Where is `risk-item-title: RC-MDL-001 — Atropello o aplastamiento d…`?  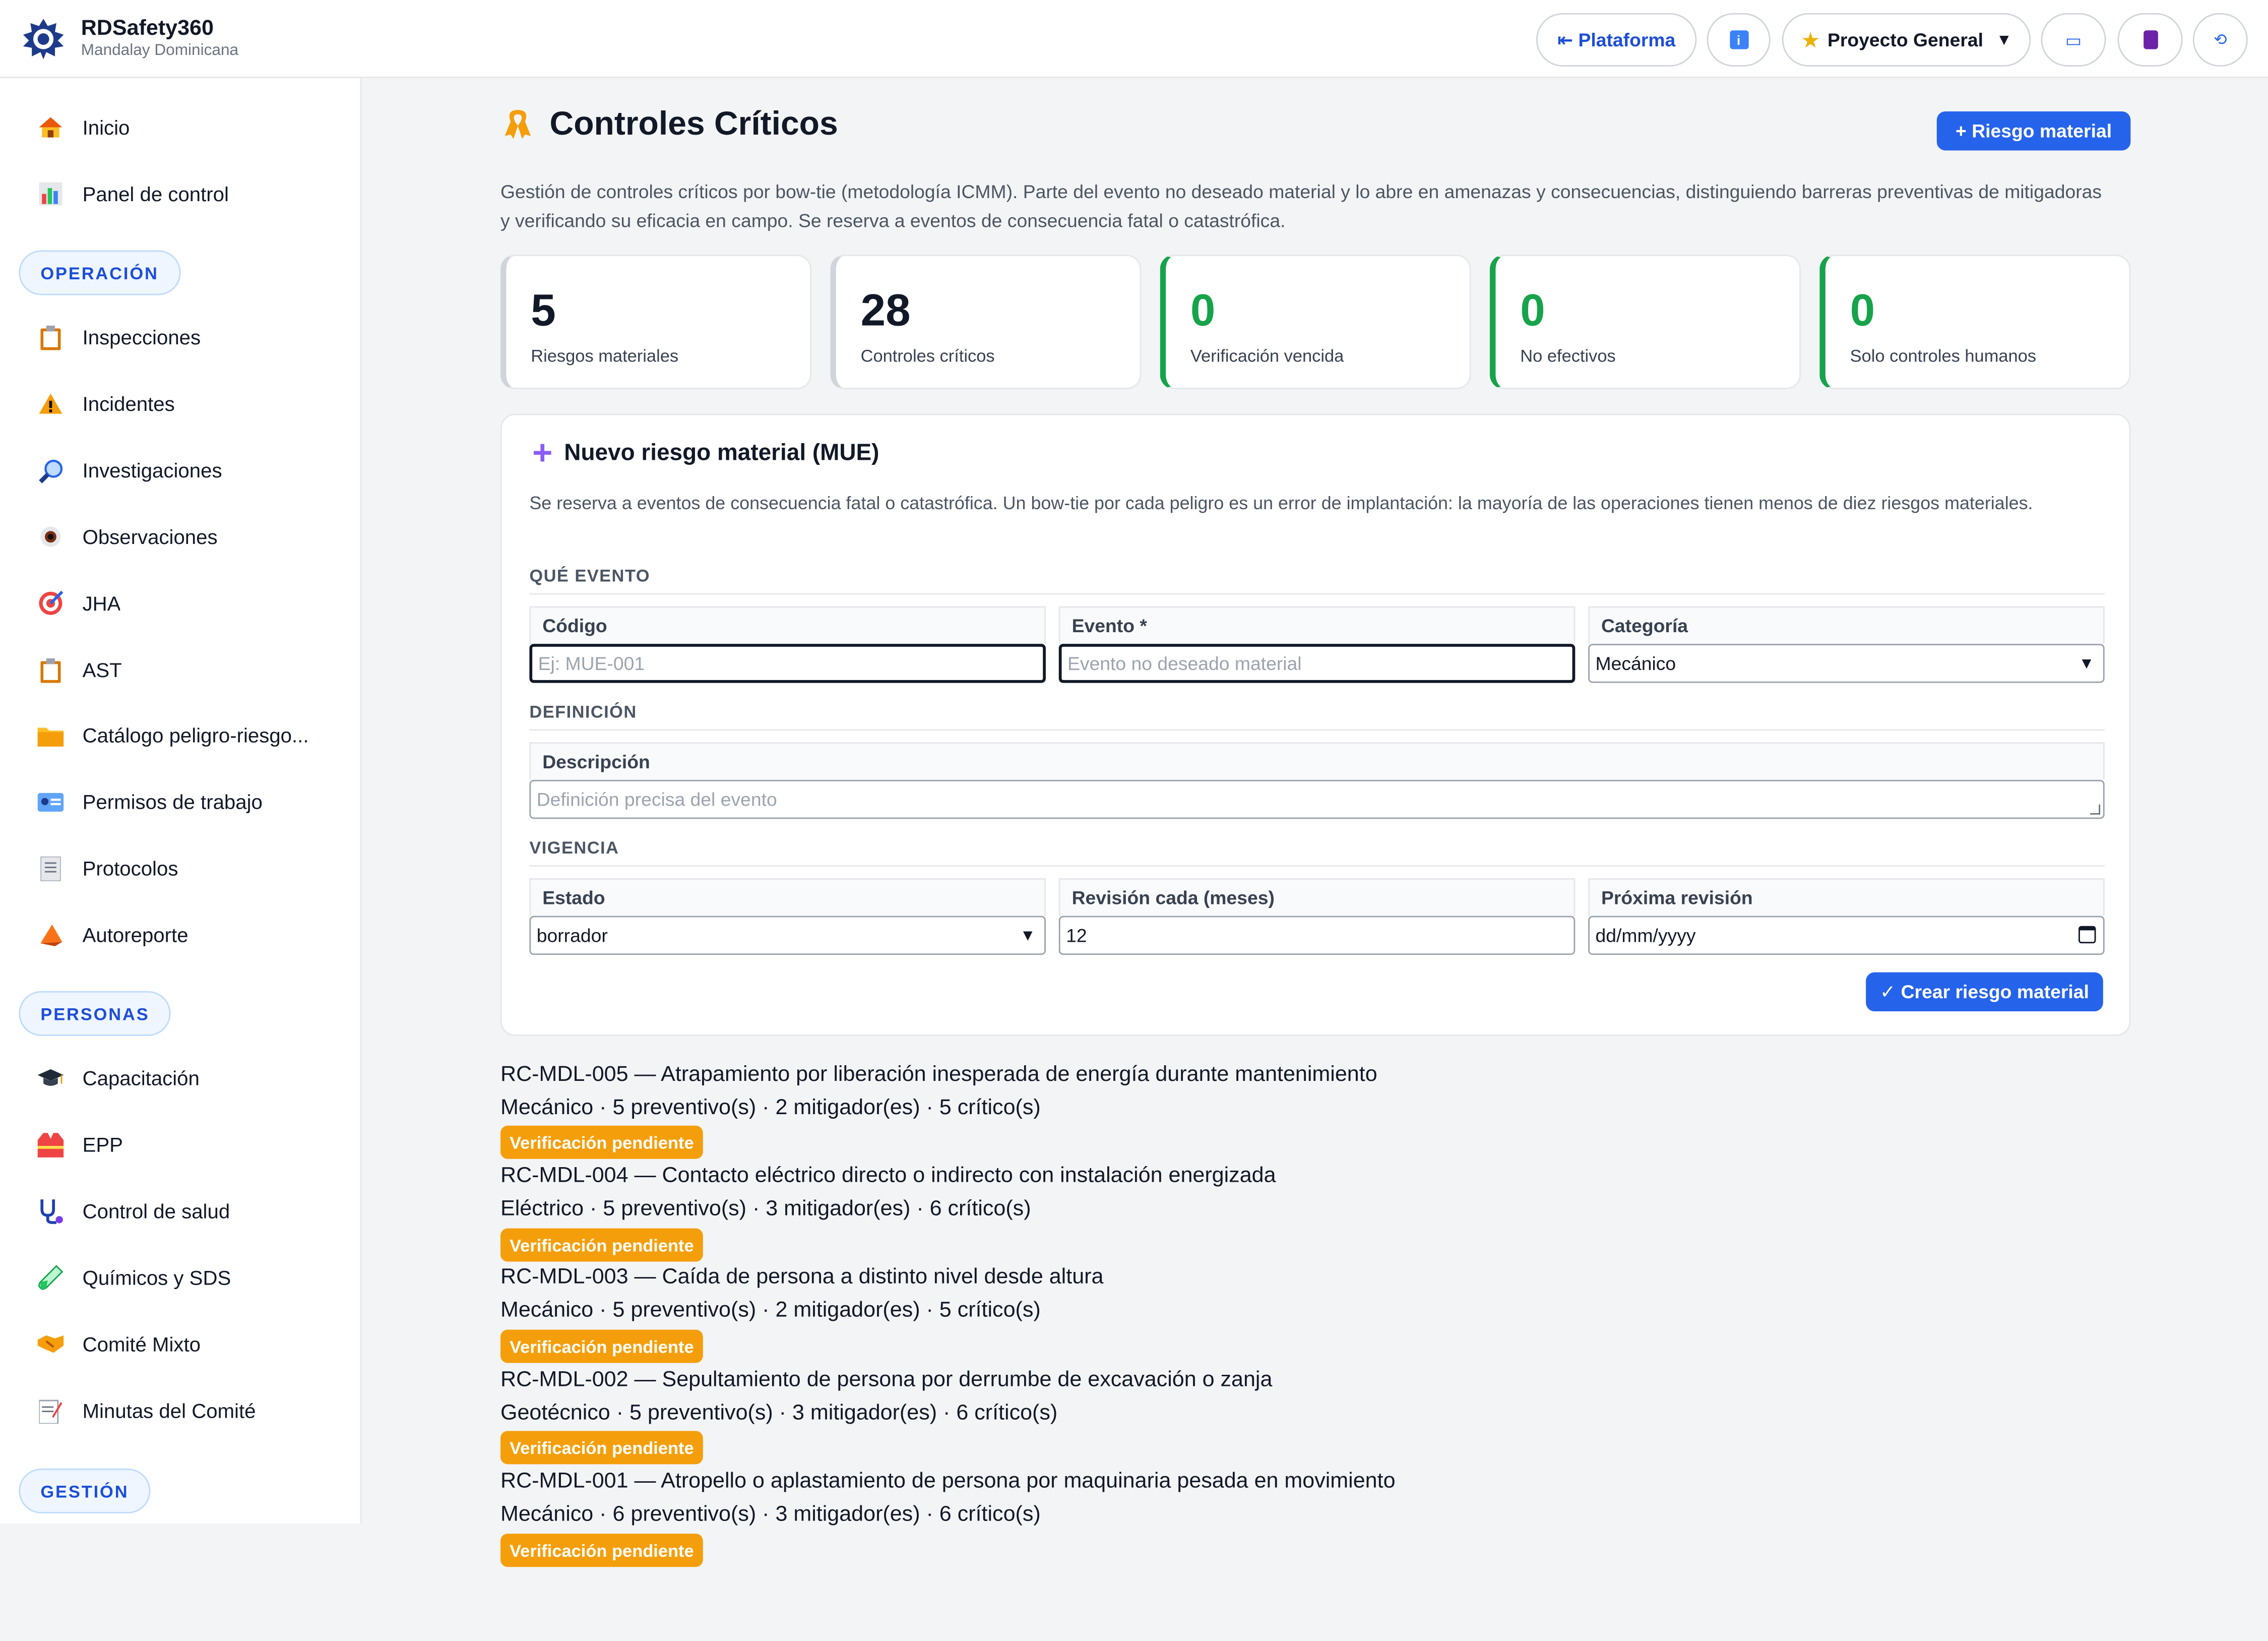
risk-item-title: RC-MDL-001 — Atropello o aplastamiento d… is located at coordinates (948, 1481).